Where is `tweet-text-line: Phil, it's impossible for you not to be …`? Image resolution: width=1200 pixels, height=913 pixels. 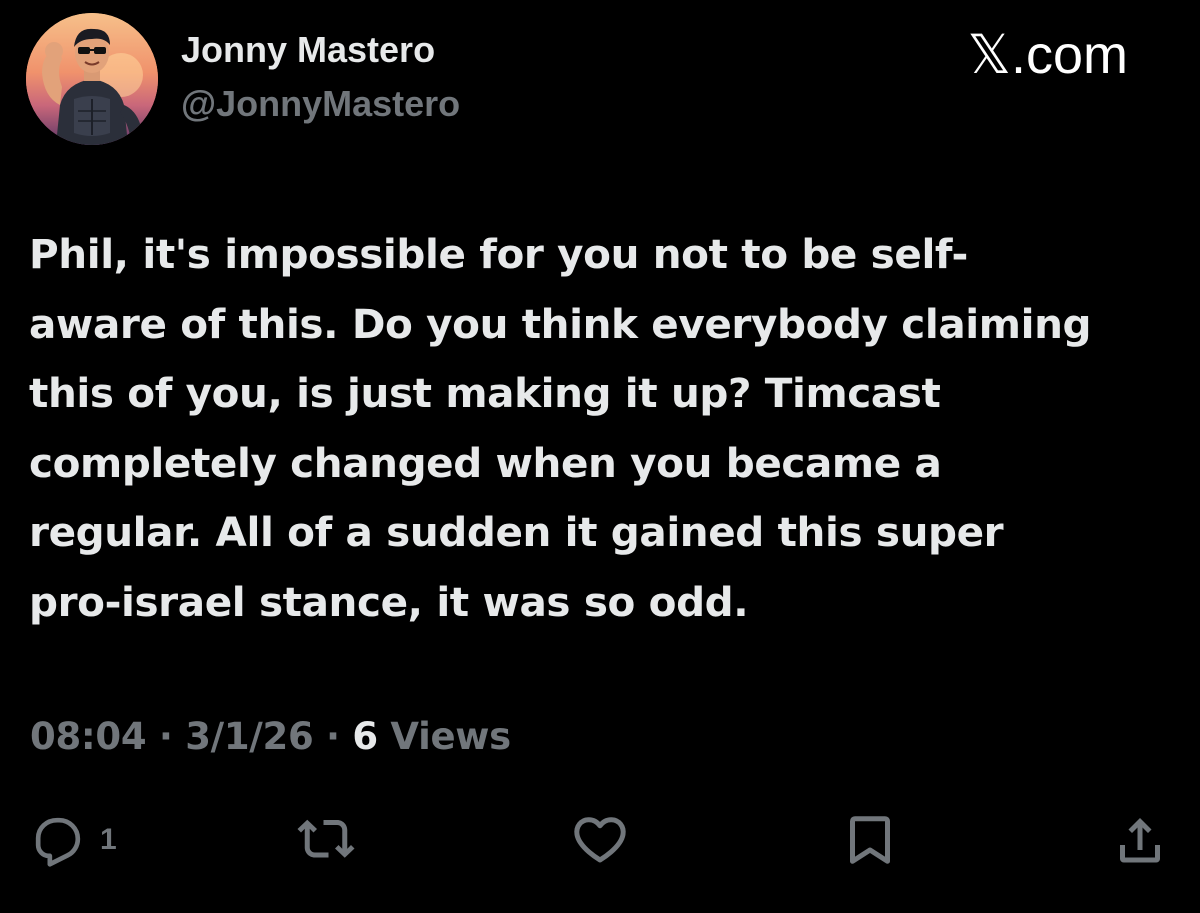
tweet-text-line: Phil, it's impossible for you not to be … is located at coordinates (498, 254).